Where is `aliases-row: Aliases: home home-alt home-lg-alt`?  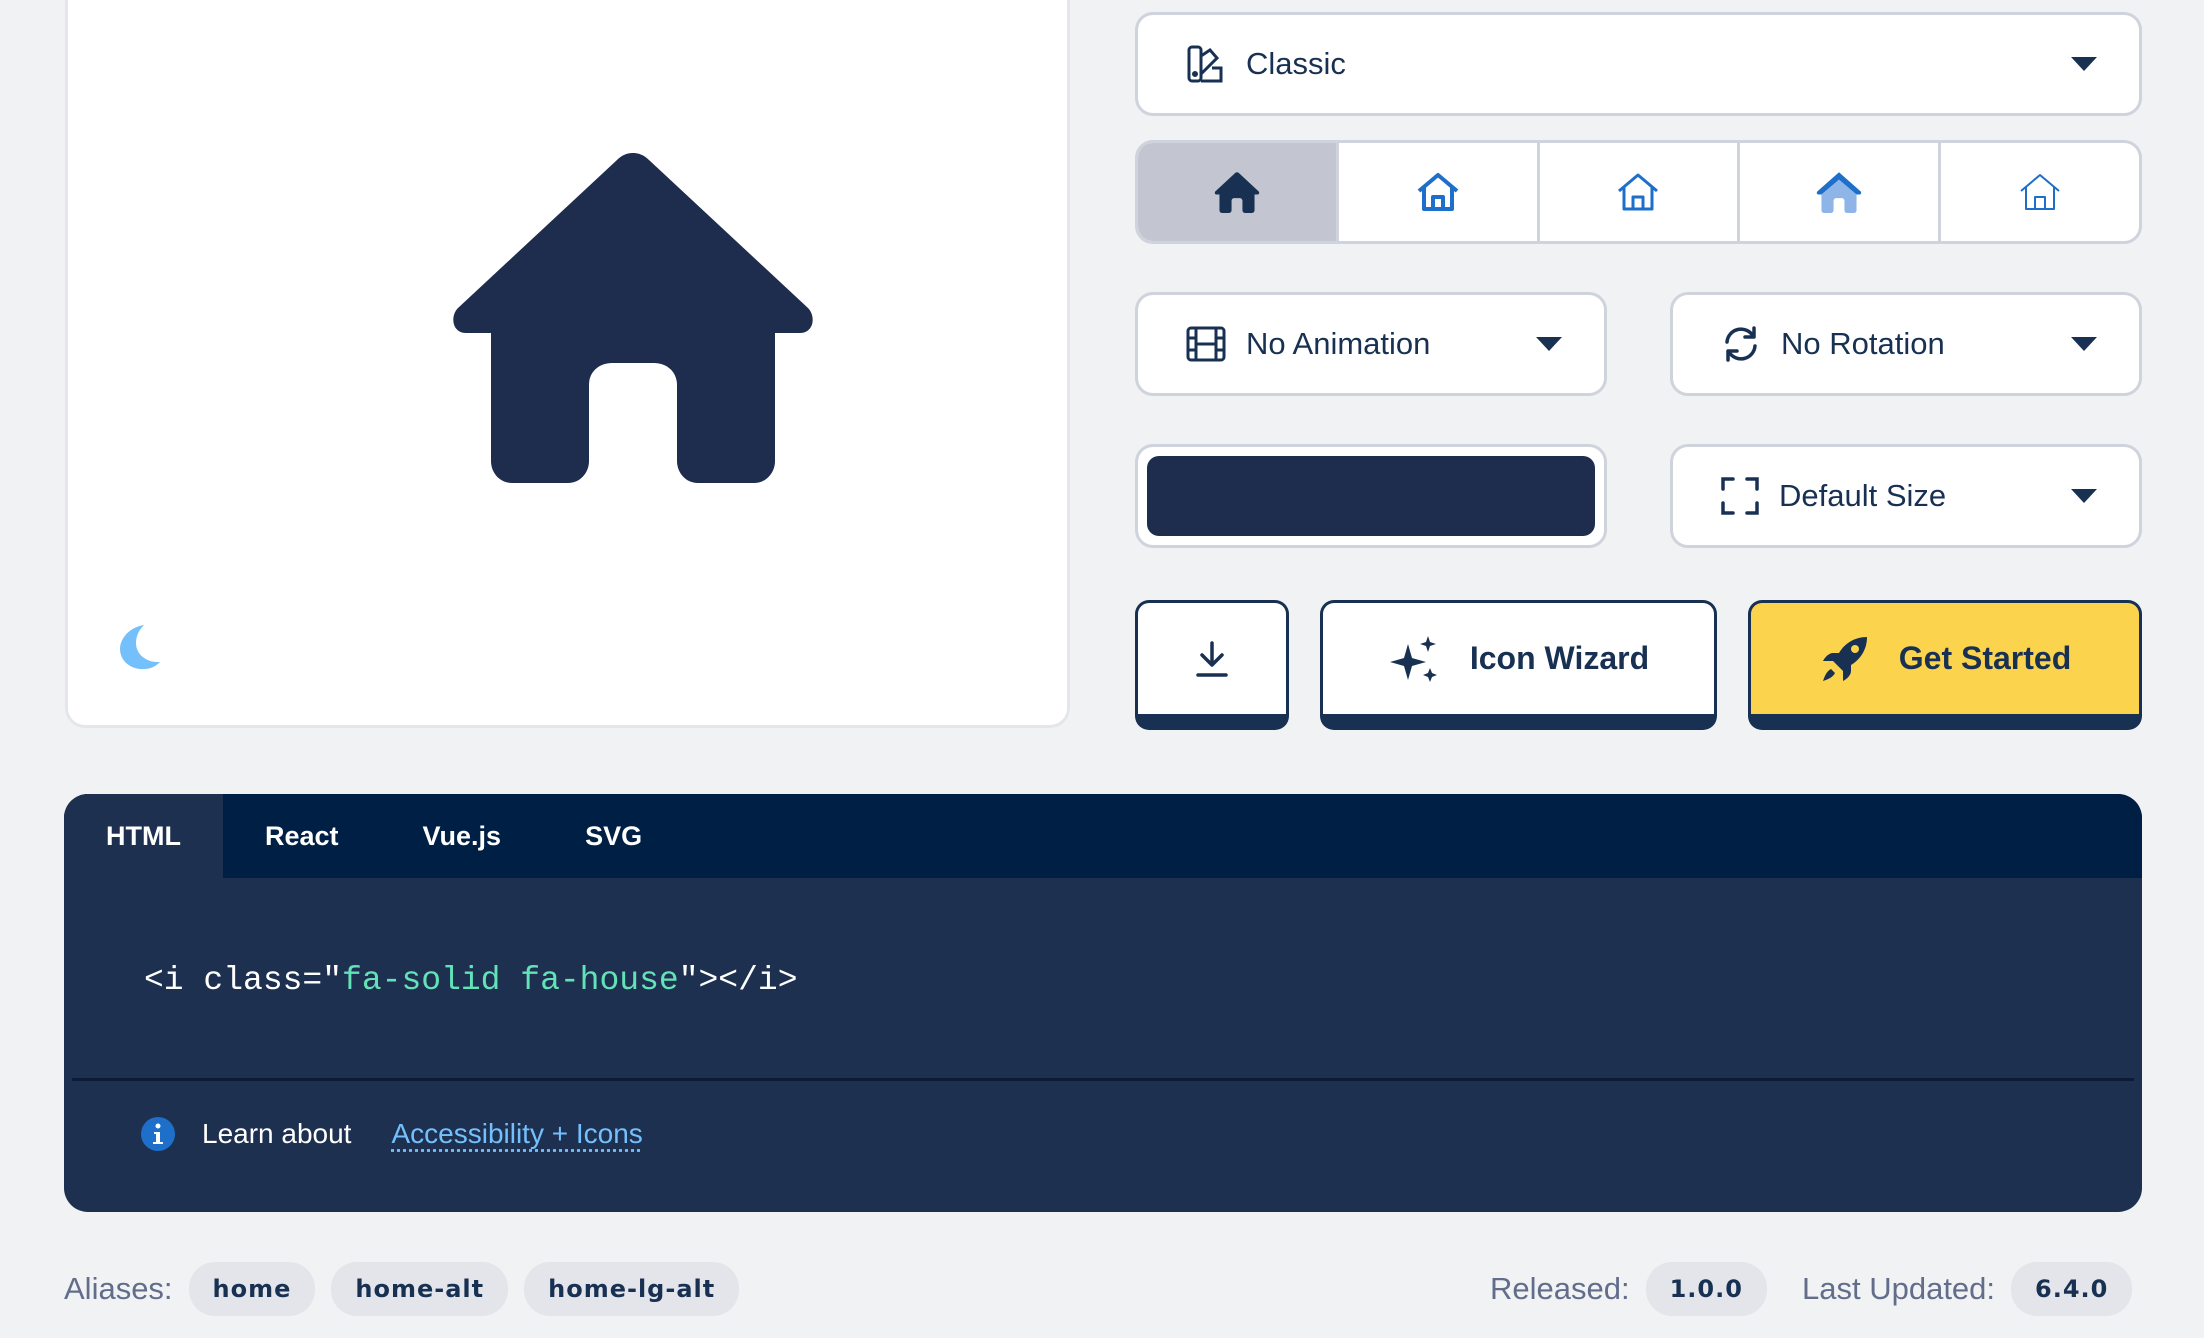
aliases-row: Aliases: home home-alt home-lg-alt is located at coordinates (402, 1289).